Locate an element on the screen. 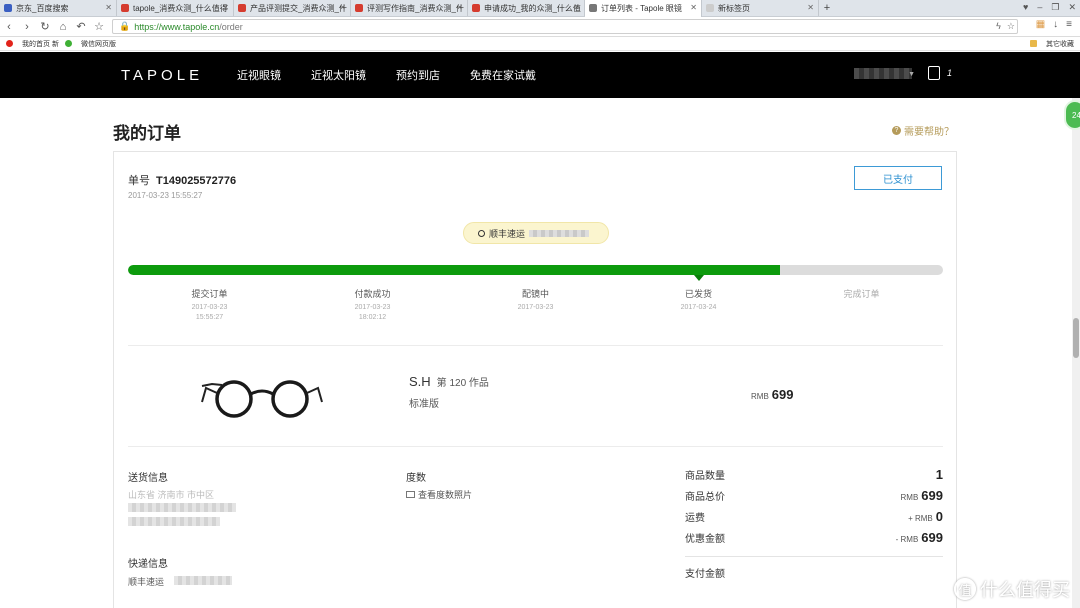 The image size is (1080, 608). summary-freight-prefix: + RMB is located at coordinates (920, 518).